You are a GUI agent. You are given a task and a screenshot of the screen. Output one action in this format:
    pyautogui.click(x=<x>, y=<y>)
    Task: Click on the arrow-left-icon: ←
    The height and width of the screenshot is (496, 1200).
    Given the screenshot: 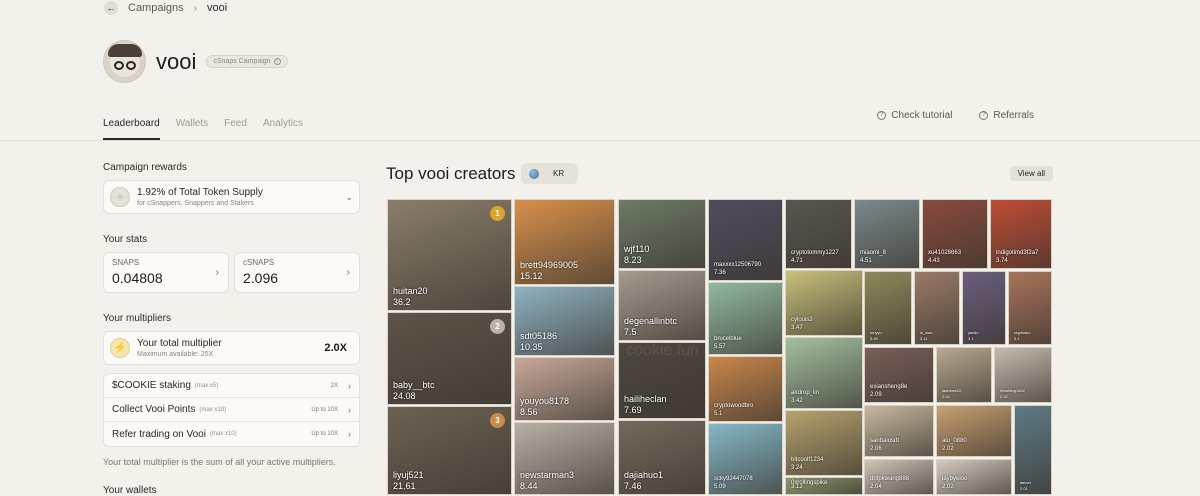 What is the action you would take?
    pyautogui.click(x=111, y=8)
    